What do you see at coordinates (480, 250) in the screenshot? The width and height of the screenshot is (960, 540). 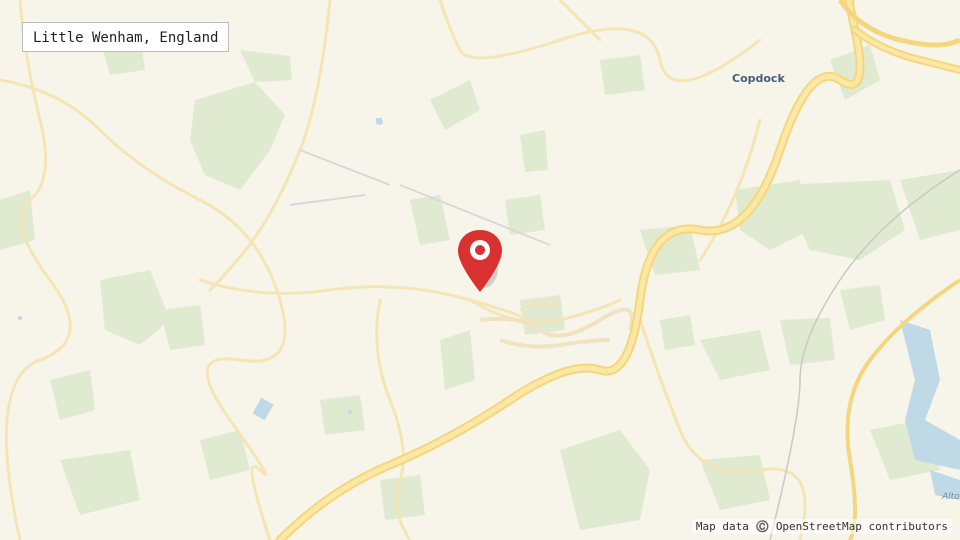 I see `map-pin-center` at bounding box center [480, 250].